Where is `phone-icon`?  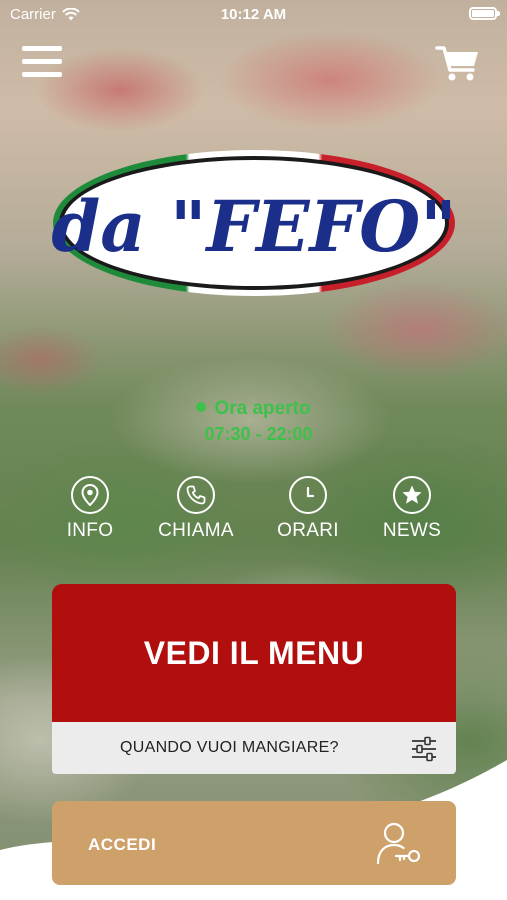 phone-icon is located at coordinates (196, 495).